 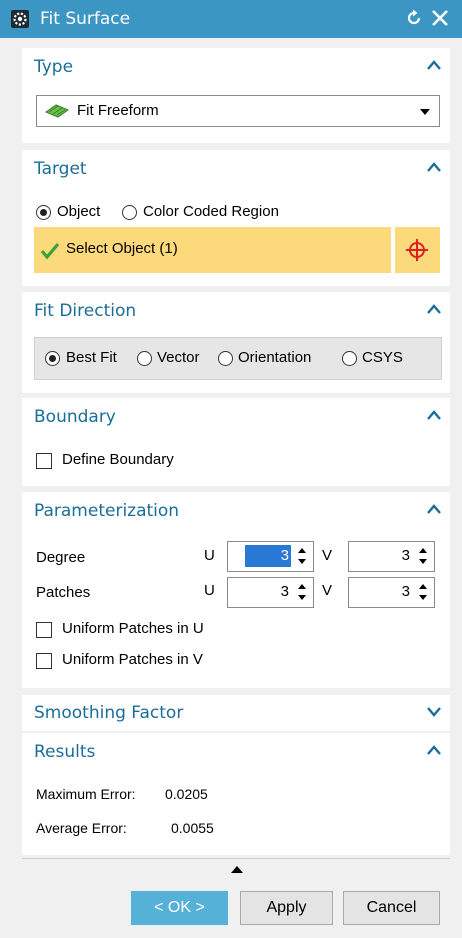 What do you see at coordinates (391, 908) in the screenshot?
I see `cancel-button: Cancel` at bounding box center [391, 908].